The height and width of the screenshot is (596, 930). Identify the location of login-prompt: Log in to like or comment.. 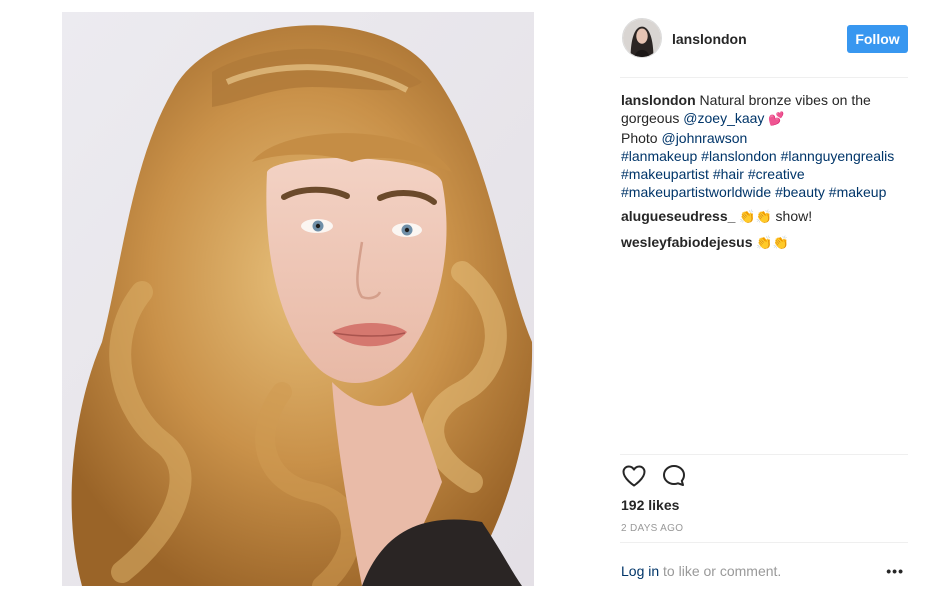
(764, 571).